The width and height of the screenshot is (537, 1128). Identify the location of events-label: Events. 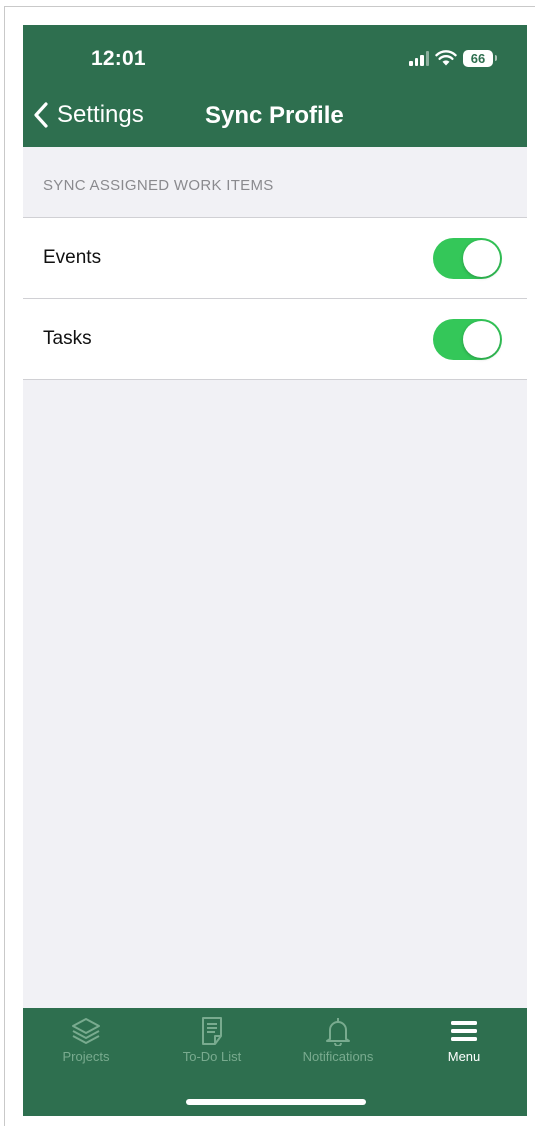
(72, 257).